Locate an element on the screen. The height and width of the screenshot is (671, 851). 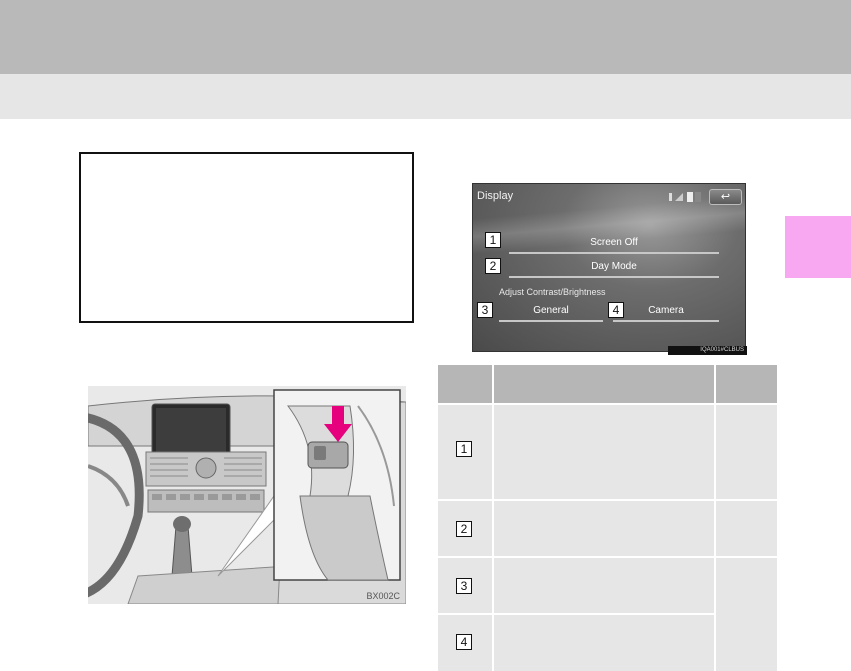
table-row-group: 3 4 is located at coordinates (607, 614).